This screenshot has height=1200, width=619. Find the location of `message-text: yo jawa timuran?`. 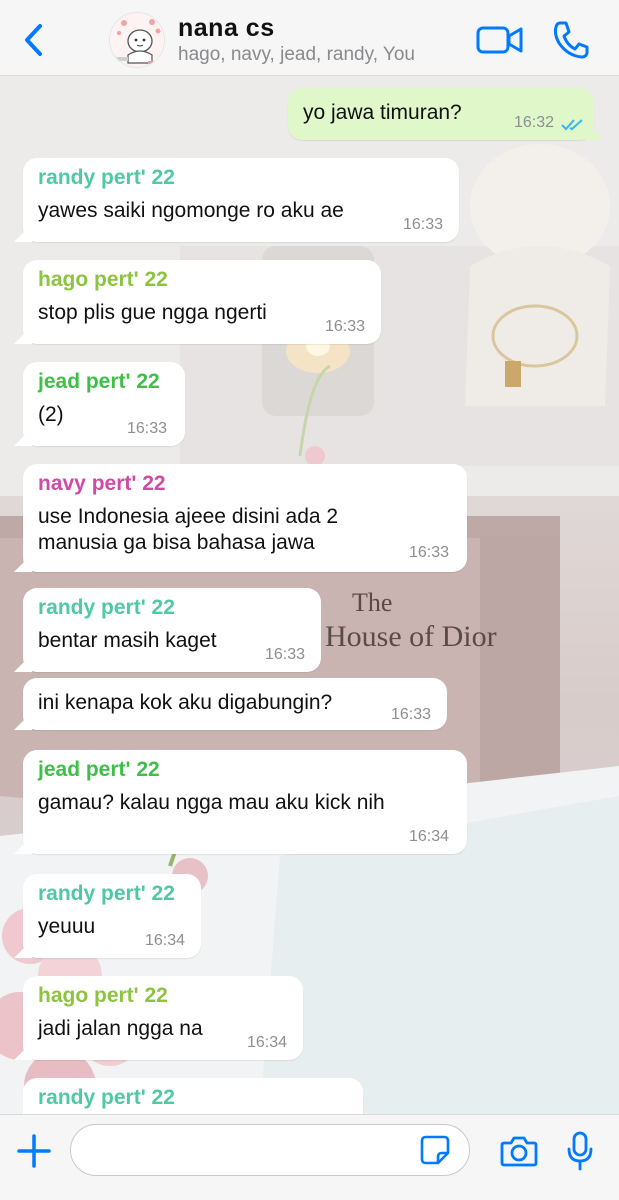

message-text: yo jawa timuran? is located at coordinates (382, 112).